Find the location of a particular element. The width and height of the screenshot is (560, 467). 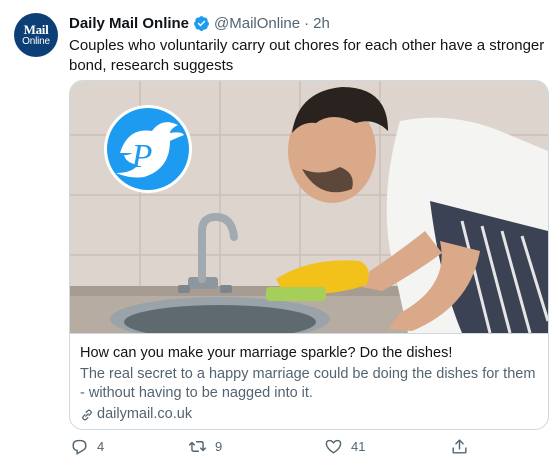

retweet-icon is located at coordinates (197, 446).